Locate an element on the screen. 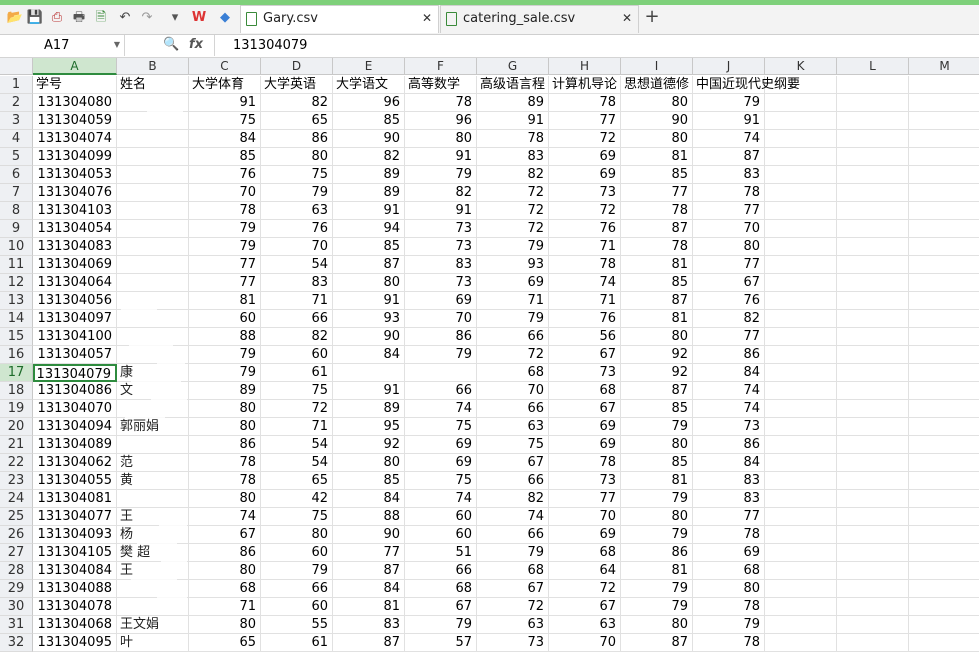 The height and width of the screenshot is (657, 979). row-header-31: 31 is located at coordinates (16, 625).